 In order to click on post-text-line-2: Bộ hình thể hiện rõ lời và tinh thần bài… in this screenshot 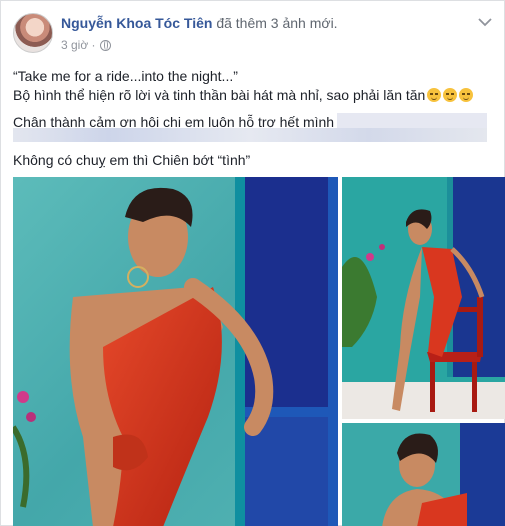, I will do `click(253, 95)`.